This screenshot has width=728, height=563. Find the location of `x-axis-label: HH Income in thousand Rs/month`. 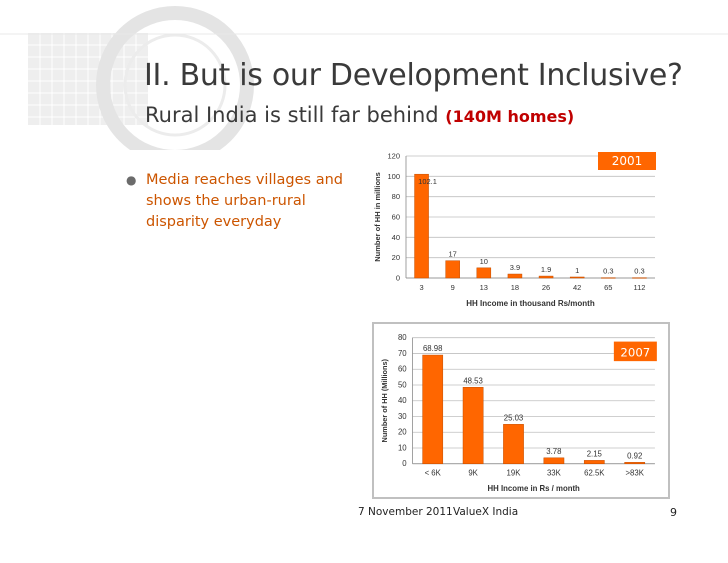

x-axis-label: HH Income in thousand Rs/month is located at coordinates (530, 303).